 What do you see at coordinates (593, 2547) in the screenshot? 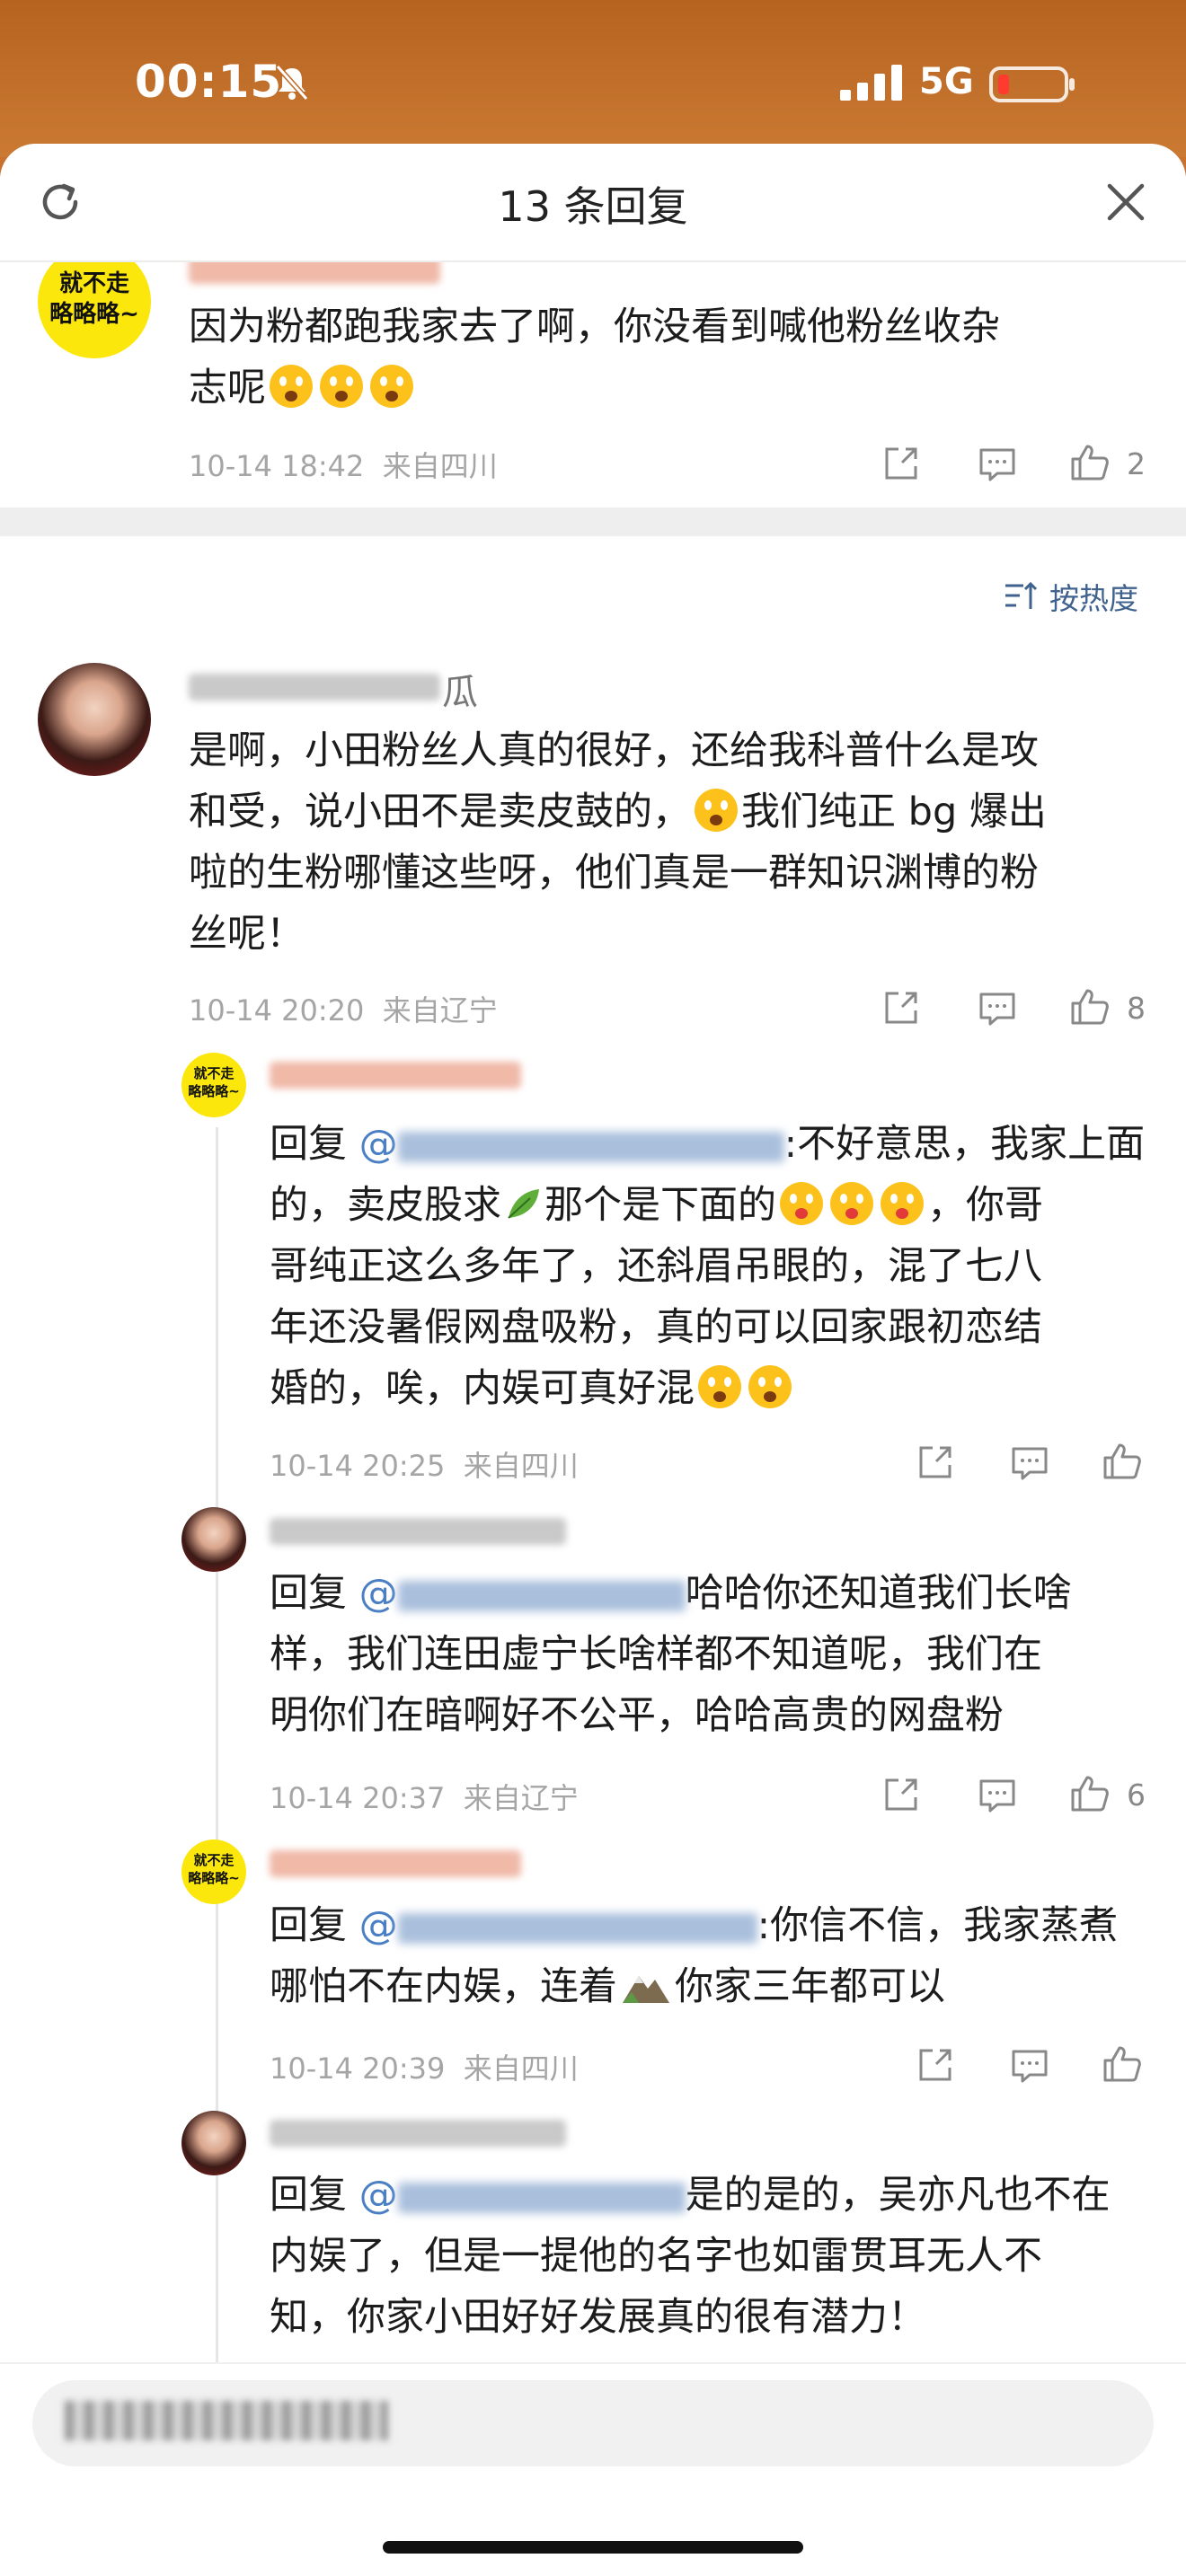
I see `home-indicator` at bounding box center [593, 2547].